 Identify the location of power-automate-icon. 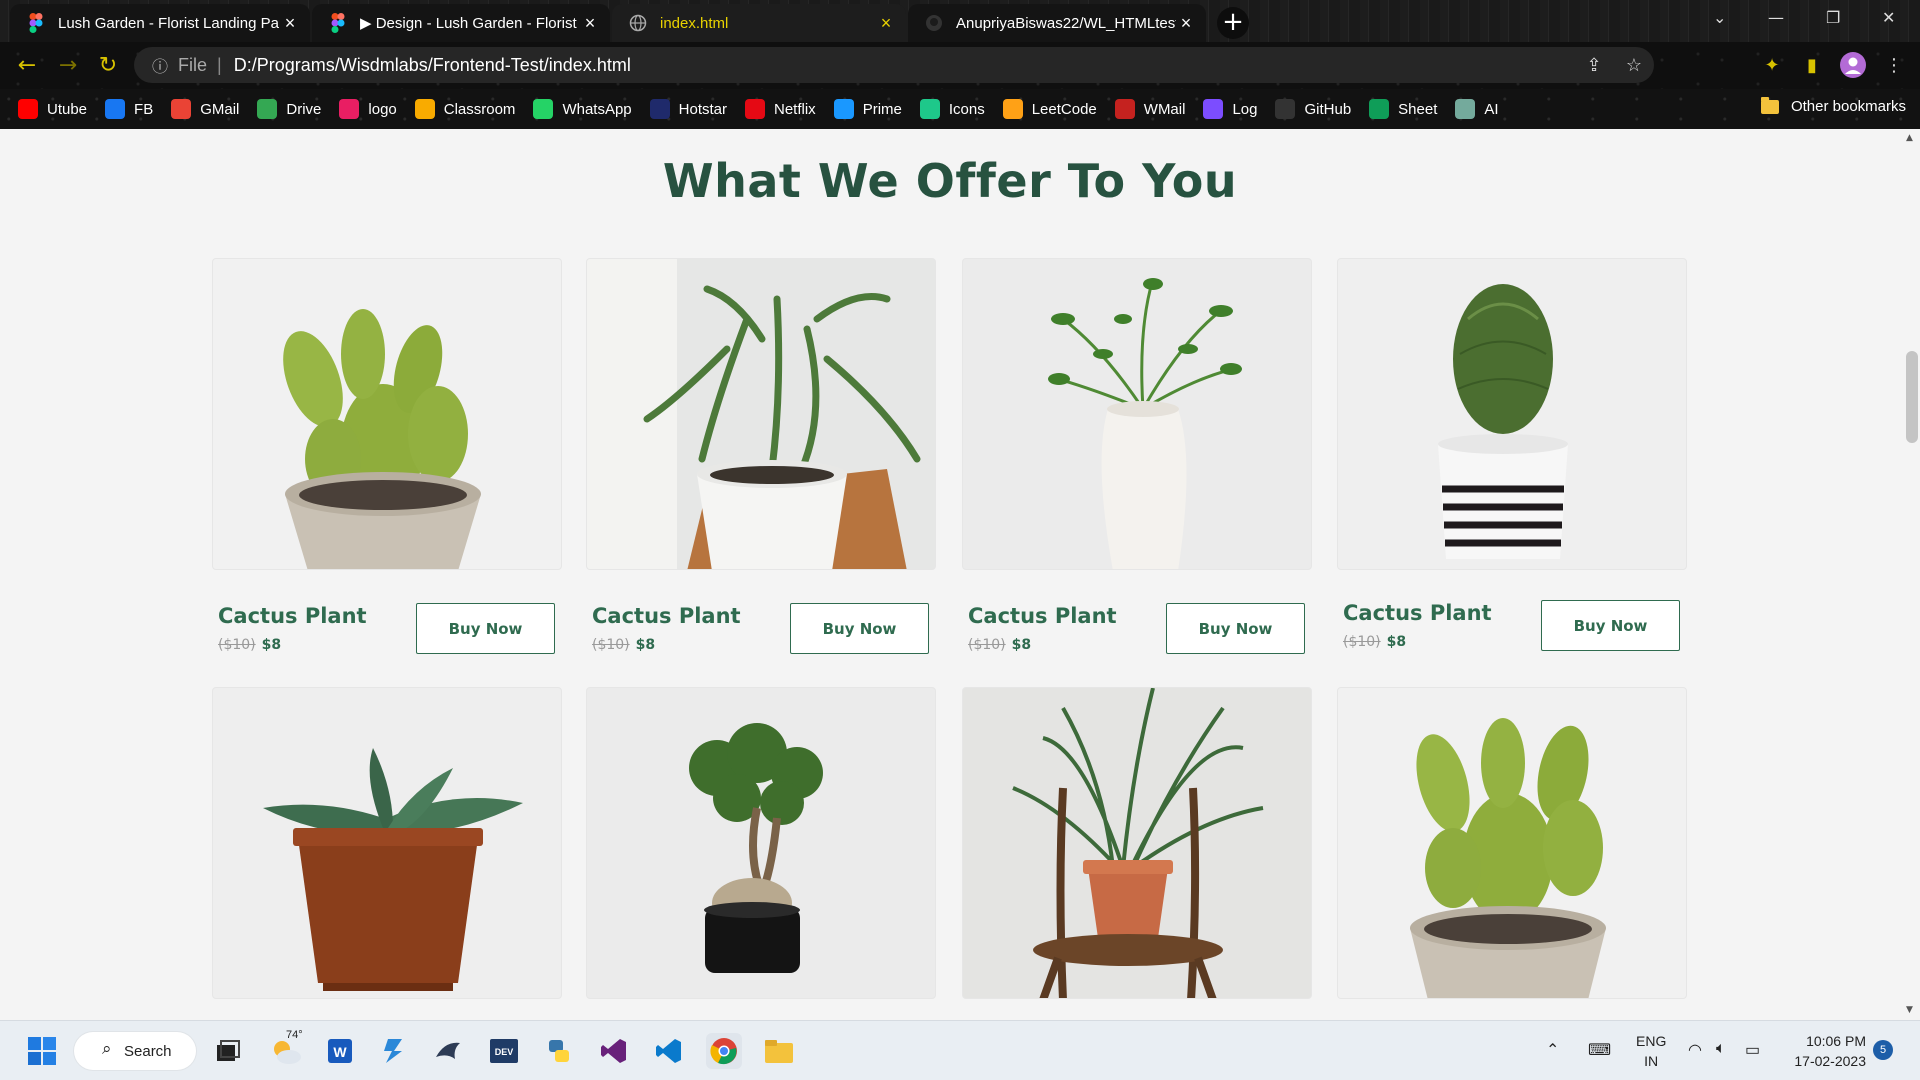
(394, 1051).